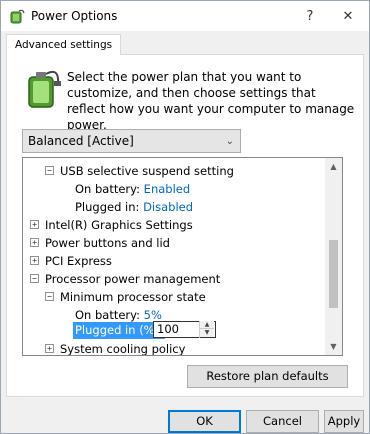  Describe the element at coordinates (229, 141) in the screenshot. I see `chevron-down-icon: ⌄` at that location.